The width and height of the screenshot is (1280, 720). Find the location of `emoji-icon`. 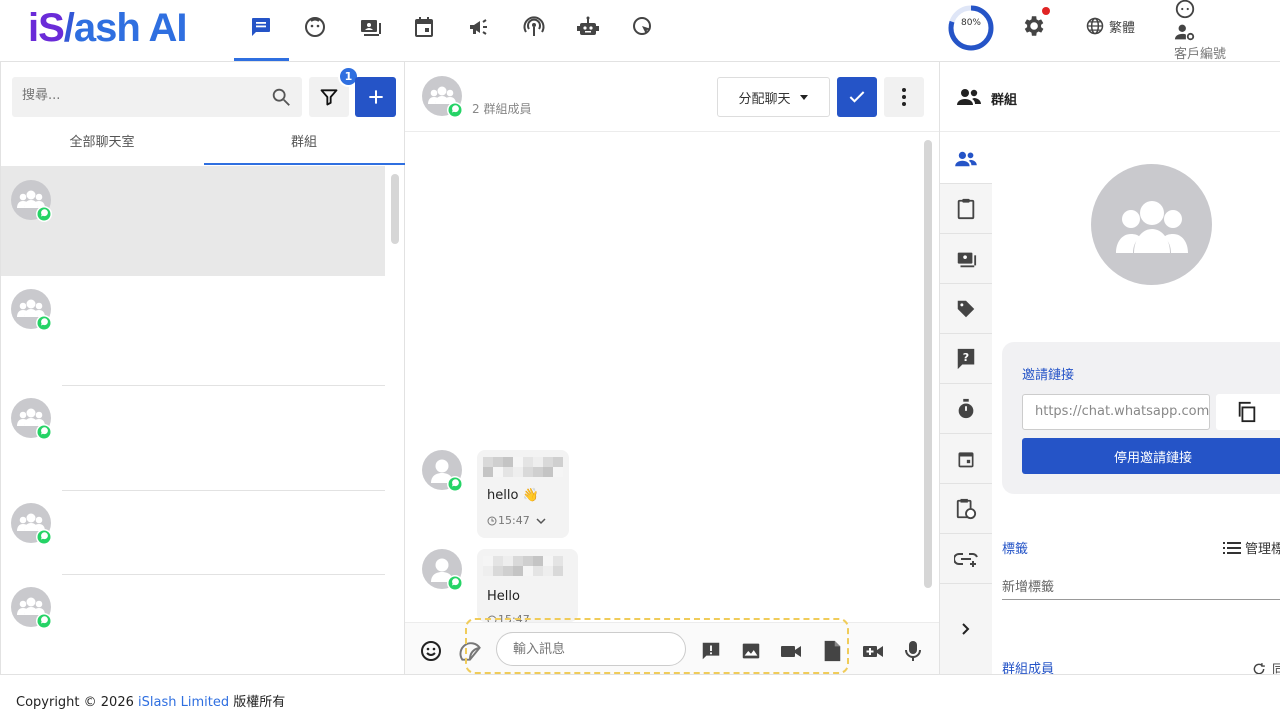

emoji-icon is located at coordinates (431, 651).